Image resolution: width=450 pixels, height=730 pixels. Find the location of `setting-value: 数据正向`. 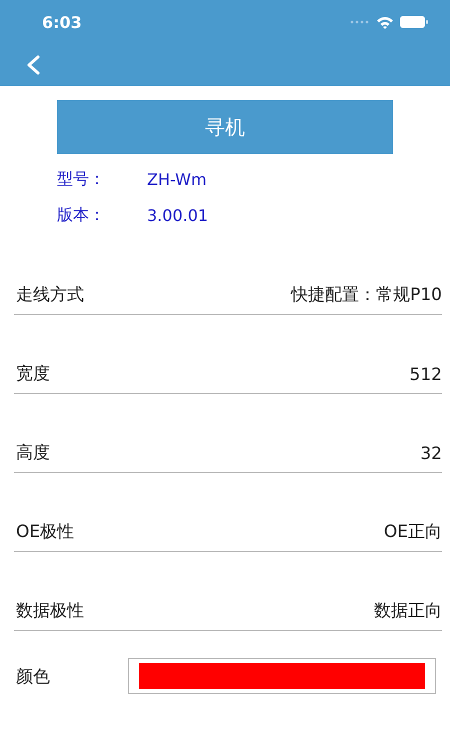

setting-value: 数据正向 is located at coordinates (408, 610).